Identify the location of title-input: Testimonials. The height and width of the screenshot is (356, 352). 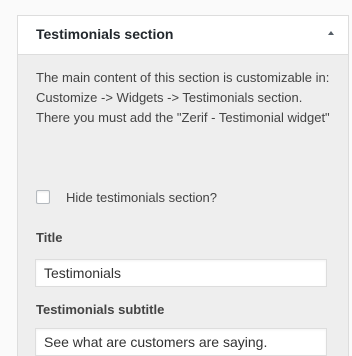
(181, 273).